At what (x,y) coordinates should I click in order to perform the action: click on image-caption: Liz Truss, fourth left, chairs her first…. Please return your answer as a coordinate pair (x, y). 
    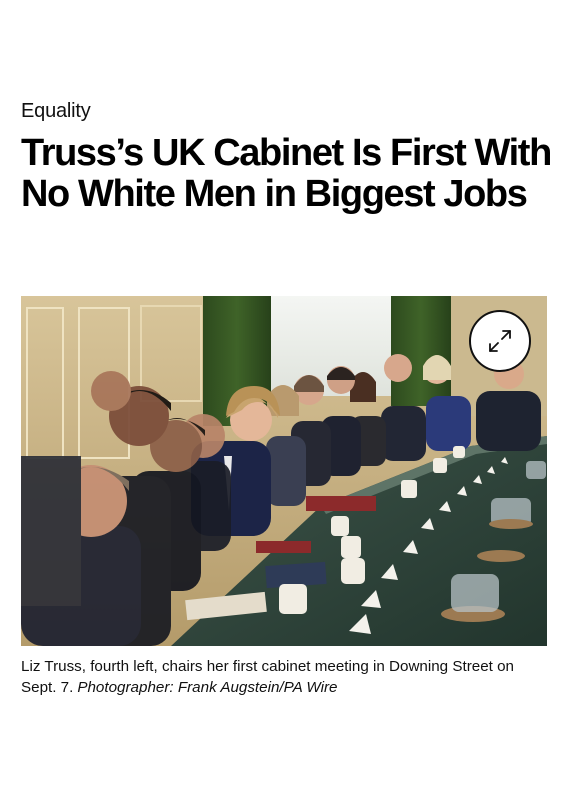
    Looking at the image, I should click on (286, 677).